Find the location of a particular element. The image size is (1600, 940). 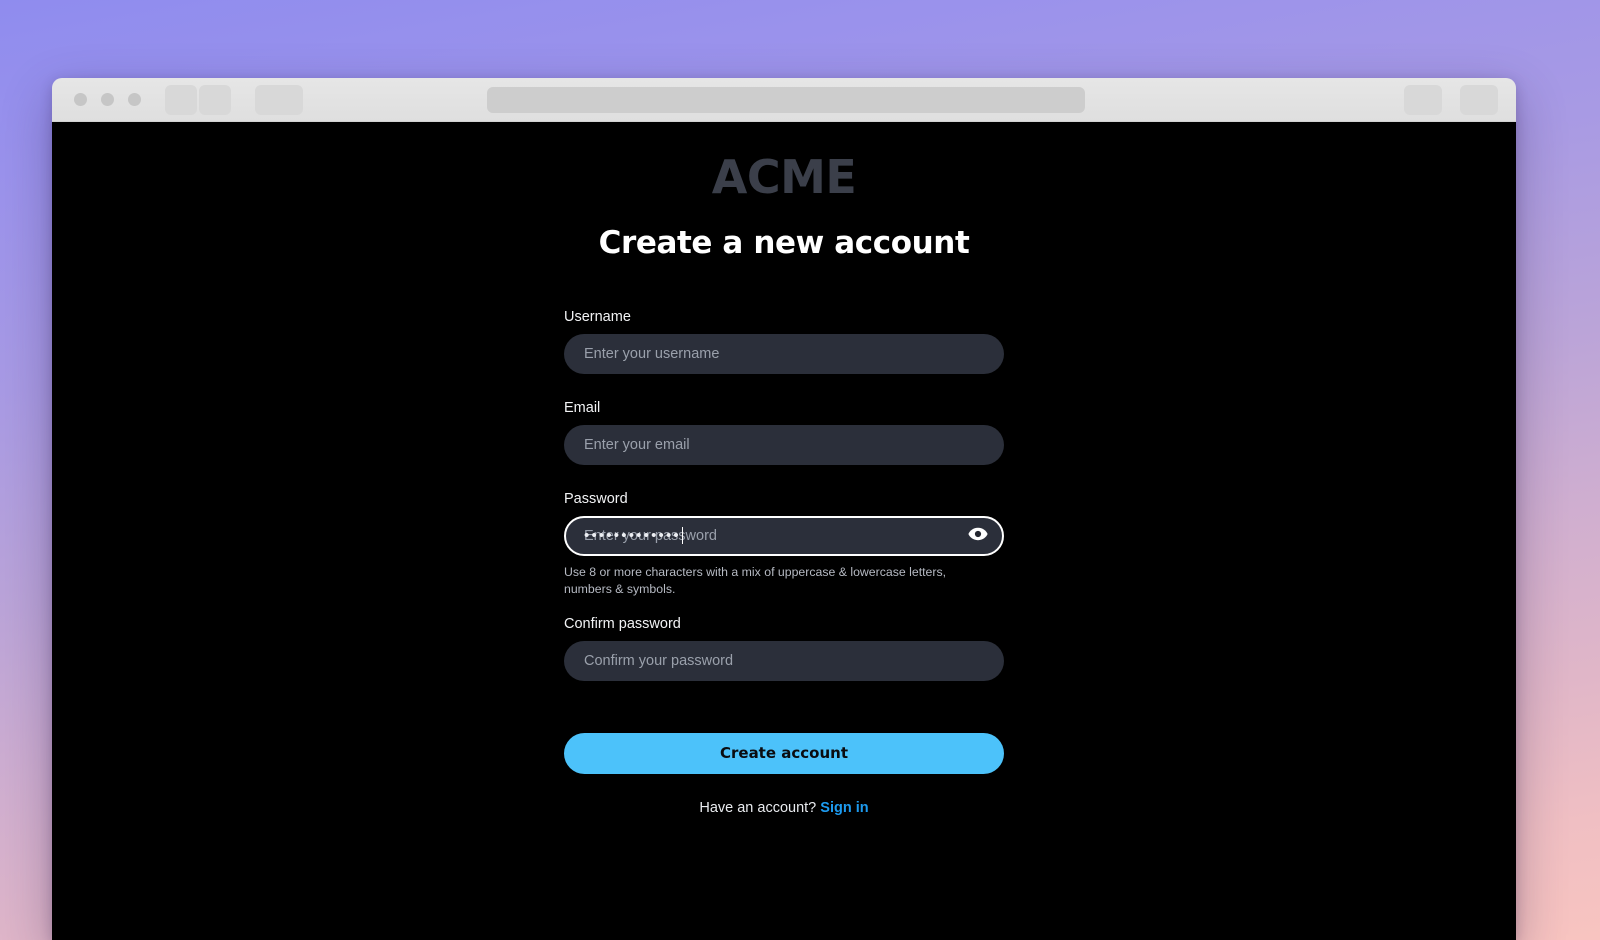

close-window-button is located at coordinates (80, 99).